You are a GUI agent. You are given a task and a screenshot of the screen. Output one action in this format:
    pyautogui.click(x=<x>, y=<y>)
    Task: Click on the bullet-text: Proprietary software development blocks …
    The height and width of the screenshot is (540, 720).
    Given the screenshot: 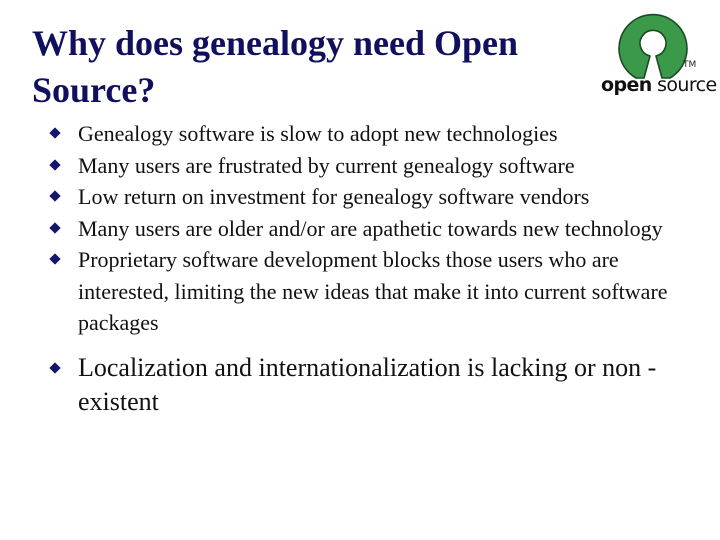 What is the action you would take?
    pyautogui.click(x=373, y=291)
    